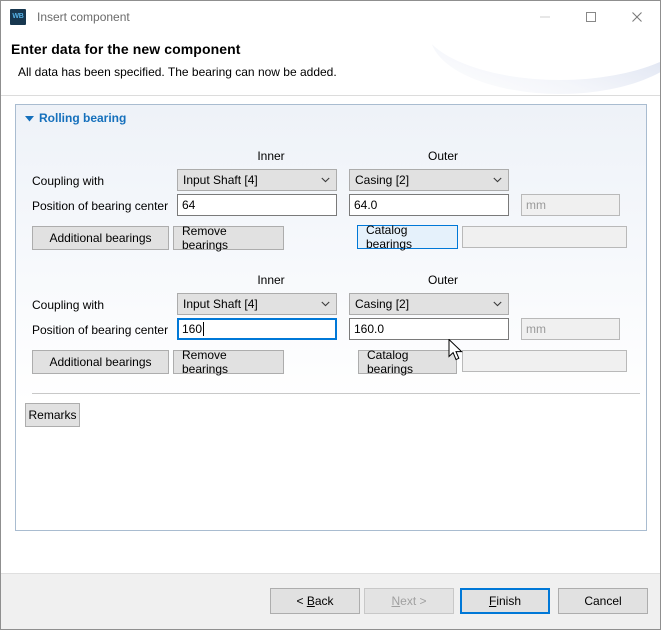 The image size is (661, 630). I want to click on position-outer-input-1: 64.0, so click(429, 205).